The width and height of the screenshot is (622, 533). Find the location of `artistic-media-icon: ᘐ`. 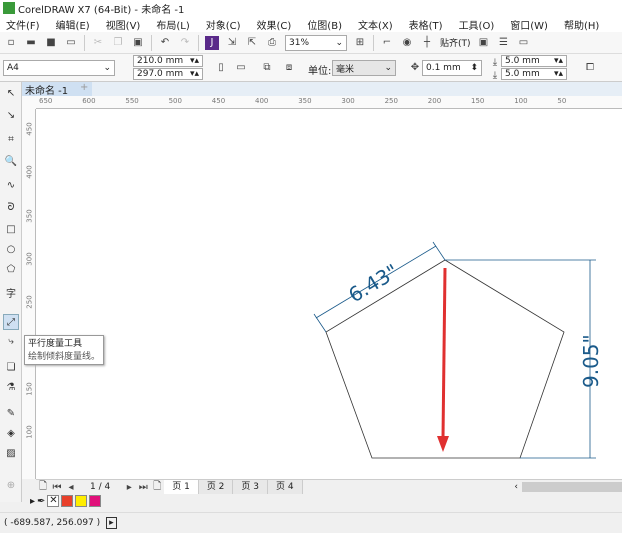

artistic-media-icon: ᘐ is located at coordinates (11, 208).